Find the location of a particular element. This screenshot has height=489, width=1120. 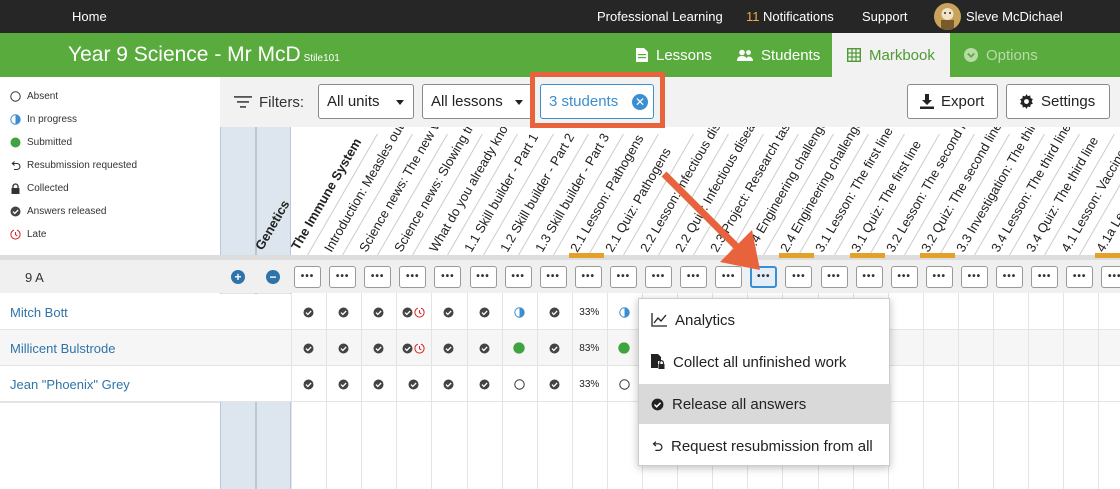

chevron-down-icon is located at coordinates (400, 102).